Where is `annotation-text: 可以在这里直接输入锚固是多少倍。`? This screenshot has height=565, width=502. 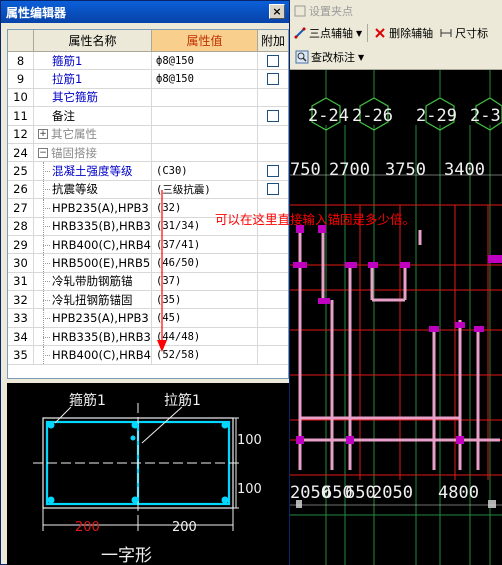 annotation-text: 可以在这里直接输入锚固是多少倍。 is located at coordinates (315, 219).